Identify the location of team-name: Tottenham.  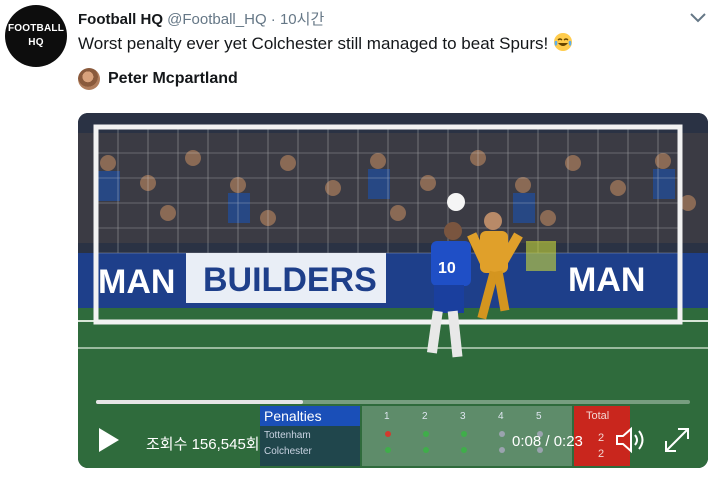
(287, 435).